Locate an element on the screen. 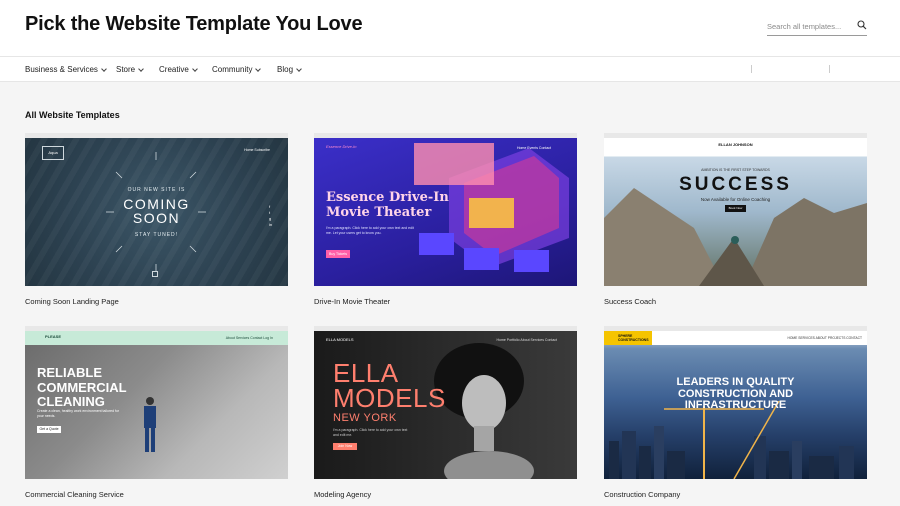 This screenshot has height=506, width=900. nav-community: Community is located at coordinates (237, 69).